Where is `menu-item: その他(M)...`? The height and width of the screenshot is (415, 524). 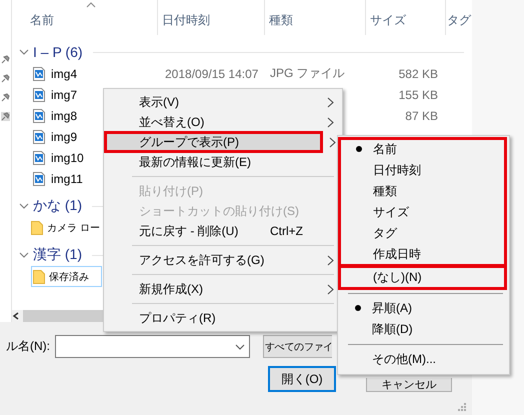
menu-item: その他(M)... is located at coordinates (423, 359).